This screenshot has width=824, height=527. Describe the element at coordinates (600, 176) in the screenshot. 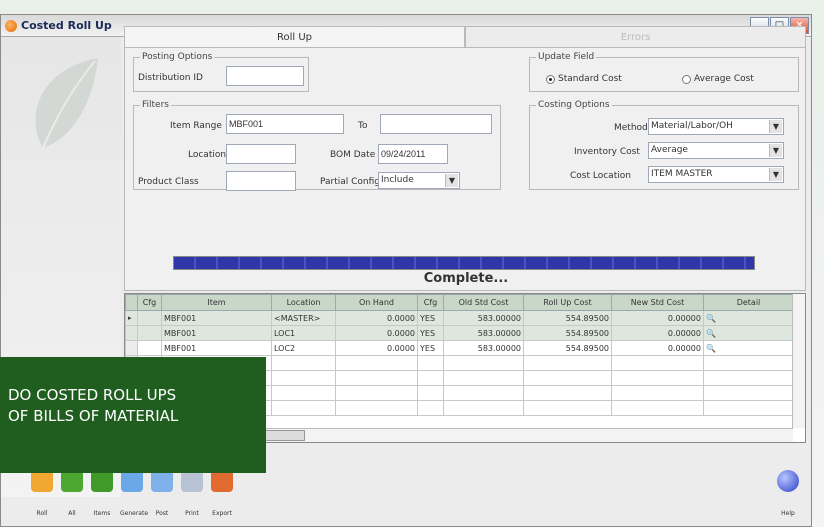

I see `cost-location-label: Cost Location` at that location.